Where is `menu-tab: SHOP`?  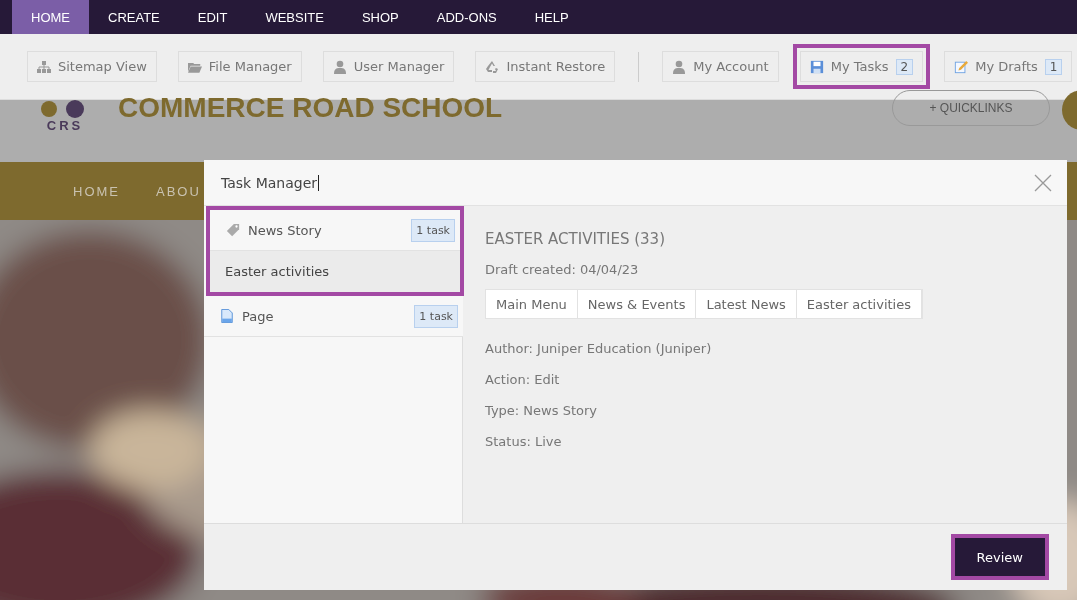
menu-tab: SHOP is located at coordinates (380, 17).